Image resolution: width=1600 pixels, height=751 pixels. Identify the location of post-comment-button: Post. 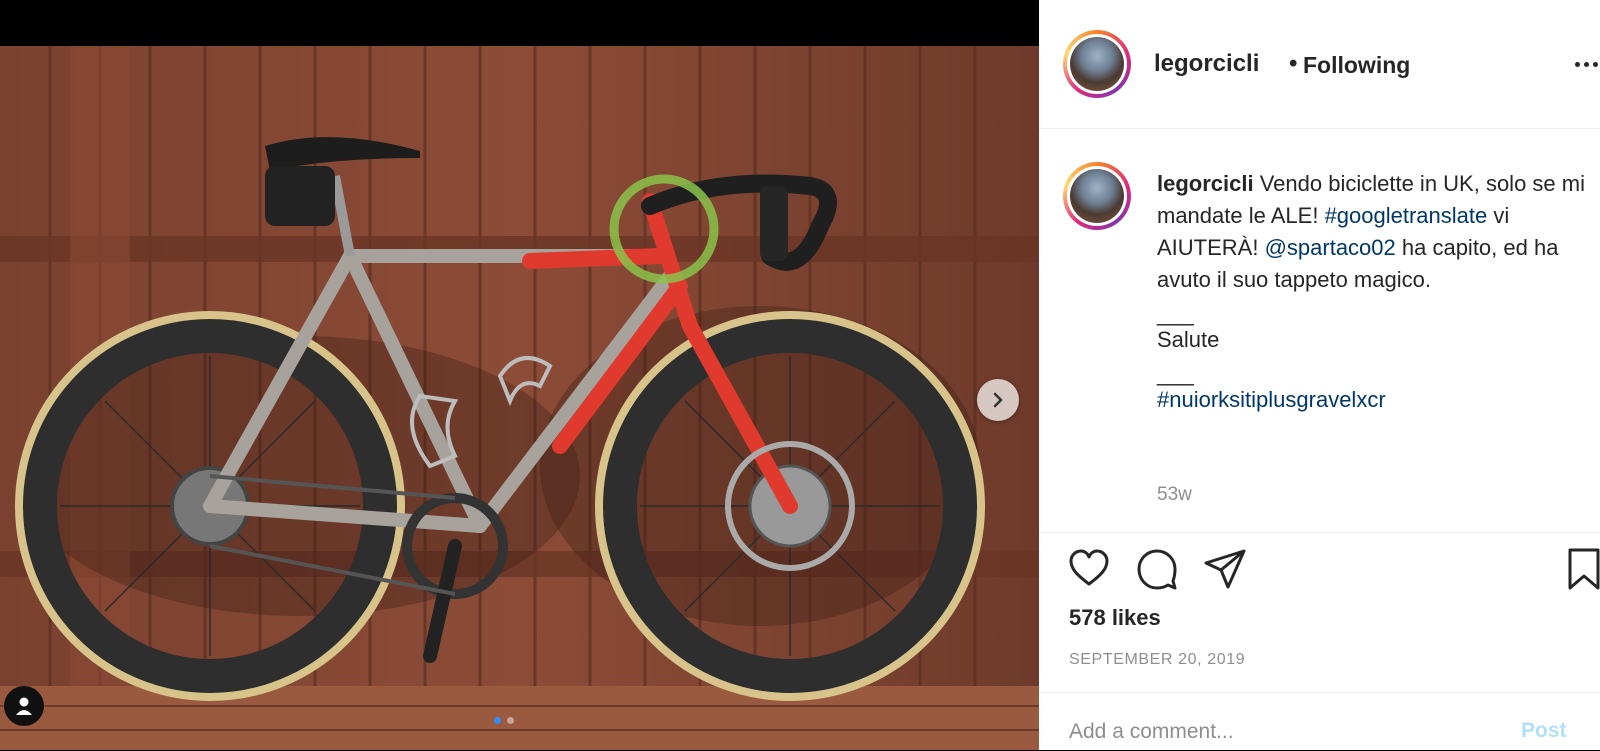
(1544, 731).